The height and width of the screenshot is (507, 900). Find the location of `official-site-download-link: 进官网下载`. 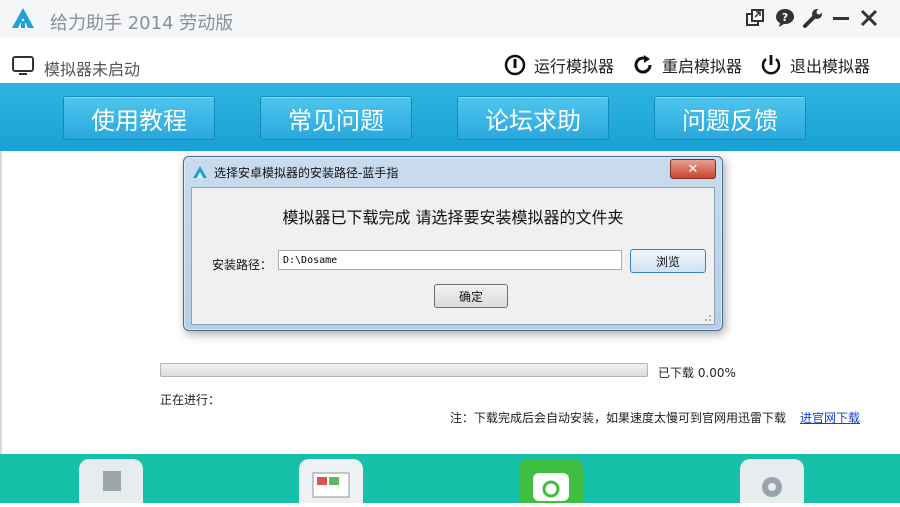

official-site-download-link: 进官网下载 is located at coordinates (830, 417).